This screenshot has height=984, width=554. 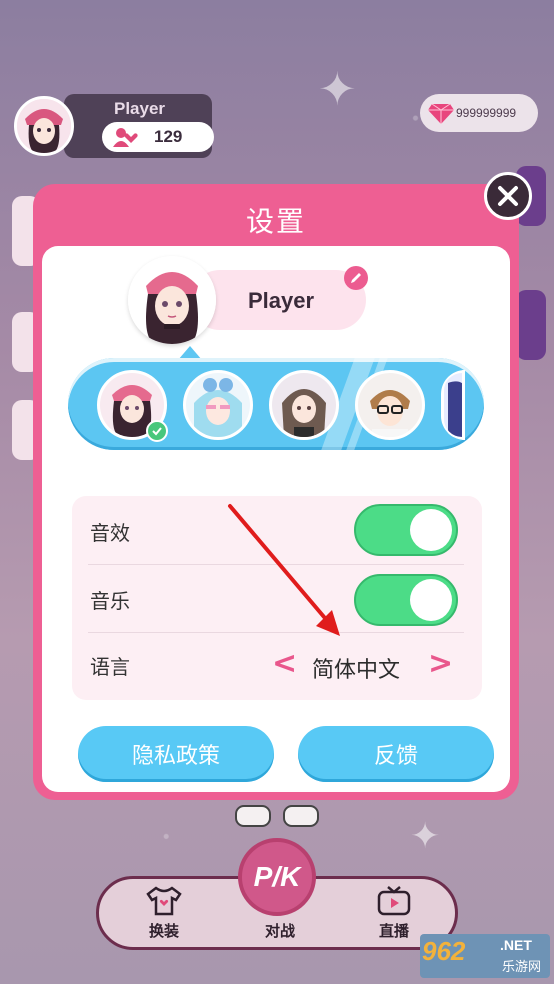 What do you see at coordinates (172, 300) in the screenshot?
I see `current-avatar` at bounding box center [172, 300].